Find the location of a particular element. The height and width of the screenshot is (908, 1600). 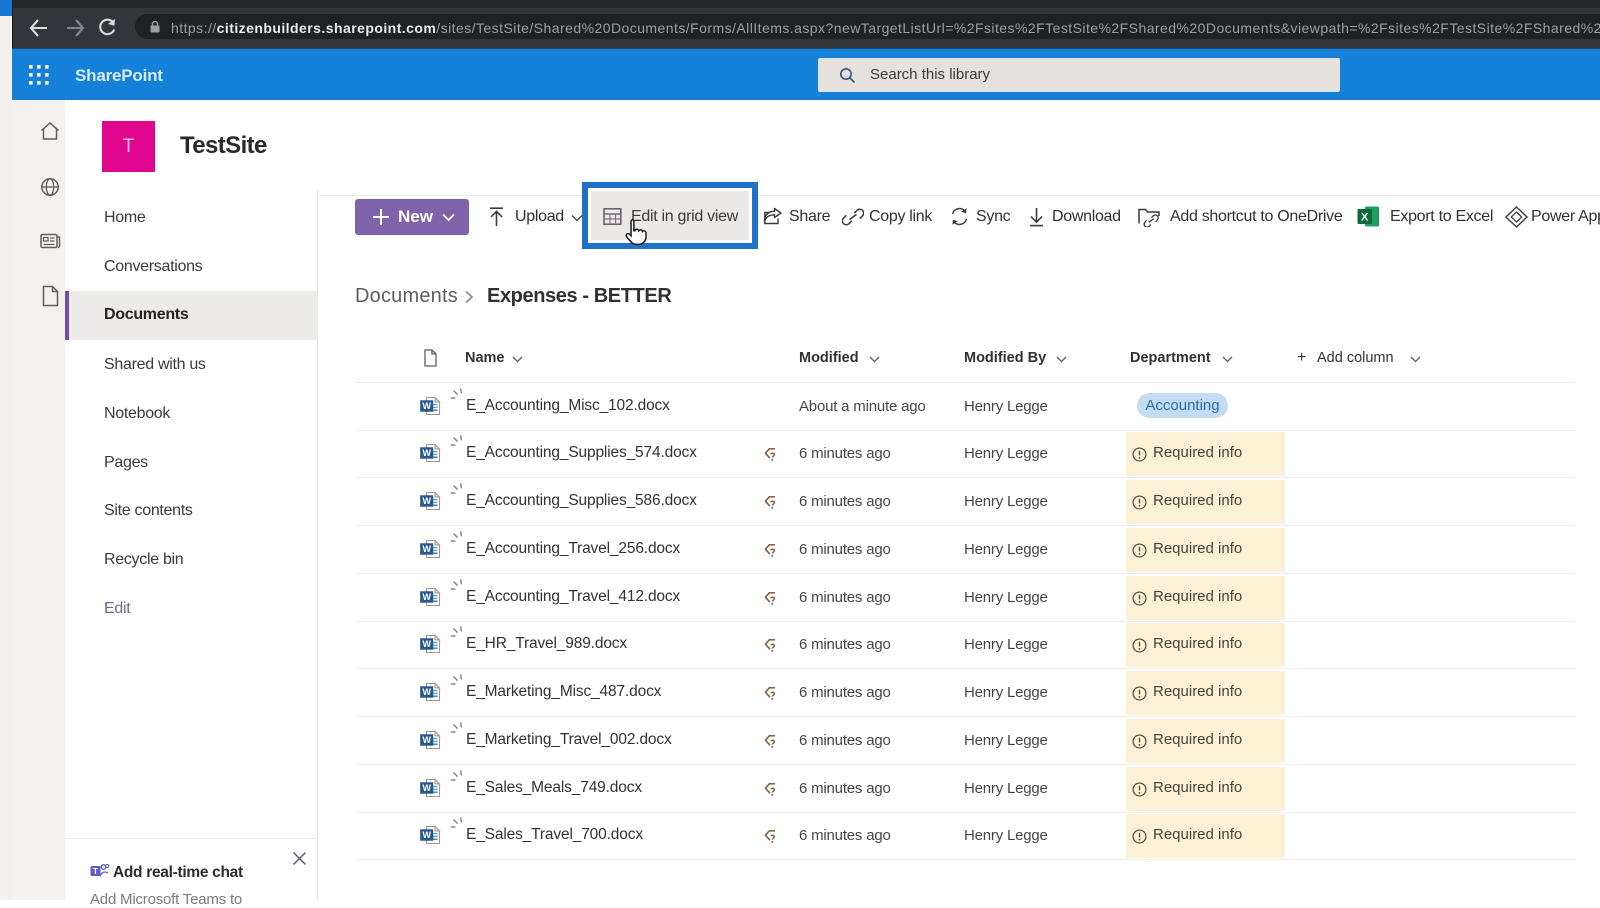

svg-text: X is located at coordinates (1365, 218).